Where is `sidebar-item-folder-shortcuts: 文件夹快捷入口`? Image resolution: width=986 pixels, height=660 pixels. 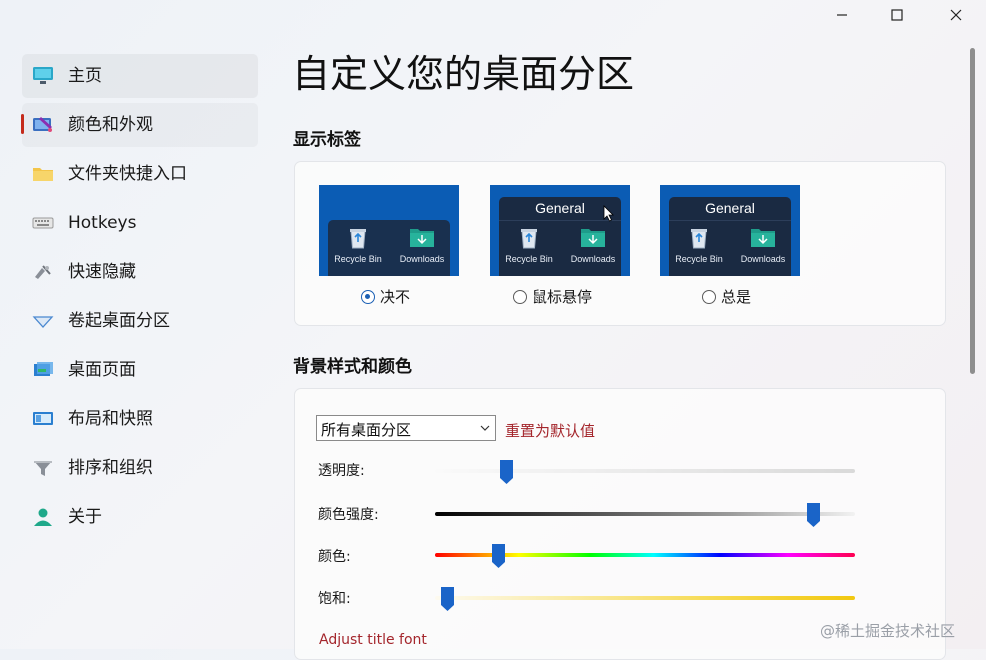 sidebar-item-folder-shortcuts: 文件夹快捷入口 is located at coordinates (140, 174).